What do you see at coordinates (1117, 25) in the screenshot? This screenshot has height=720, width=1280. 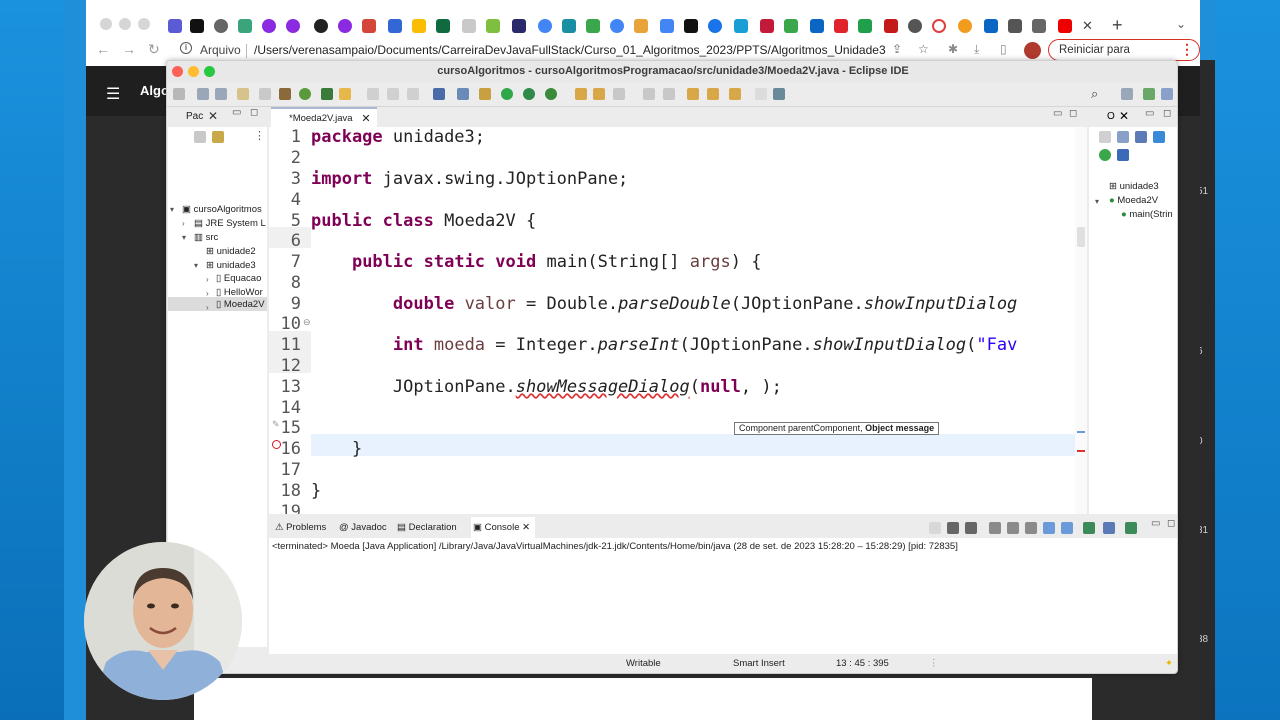 I see `new-tab-button: +` at bounding box center [1117, 25].